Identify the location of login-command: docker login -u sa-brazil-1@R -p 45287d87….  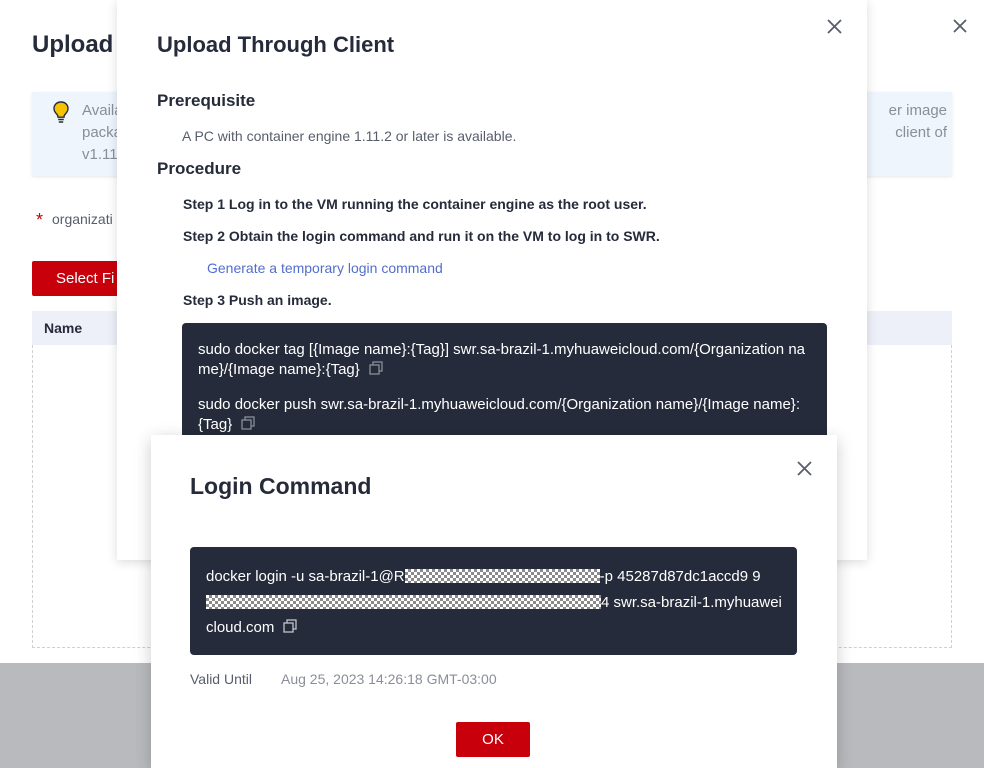
(496, 602).